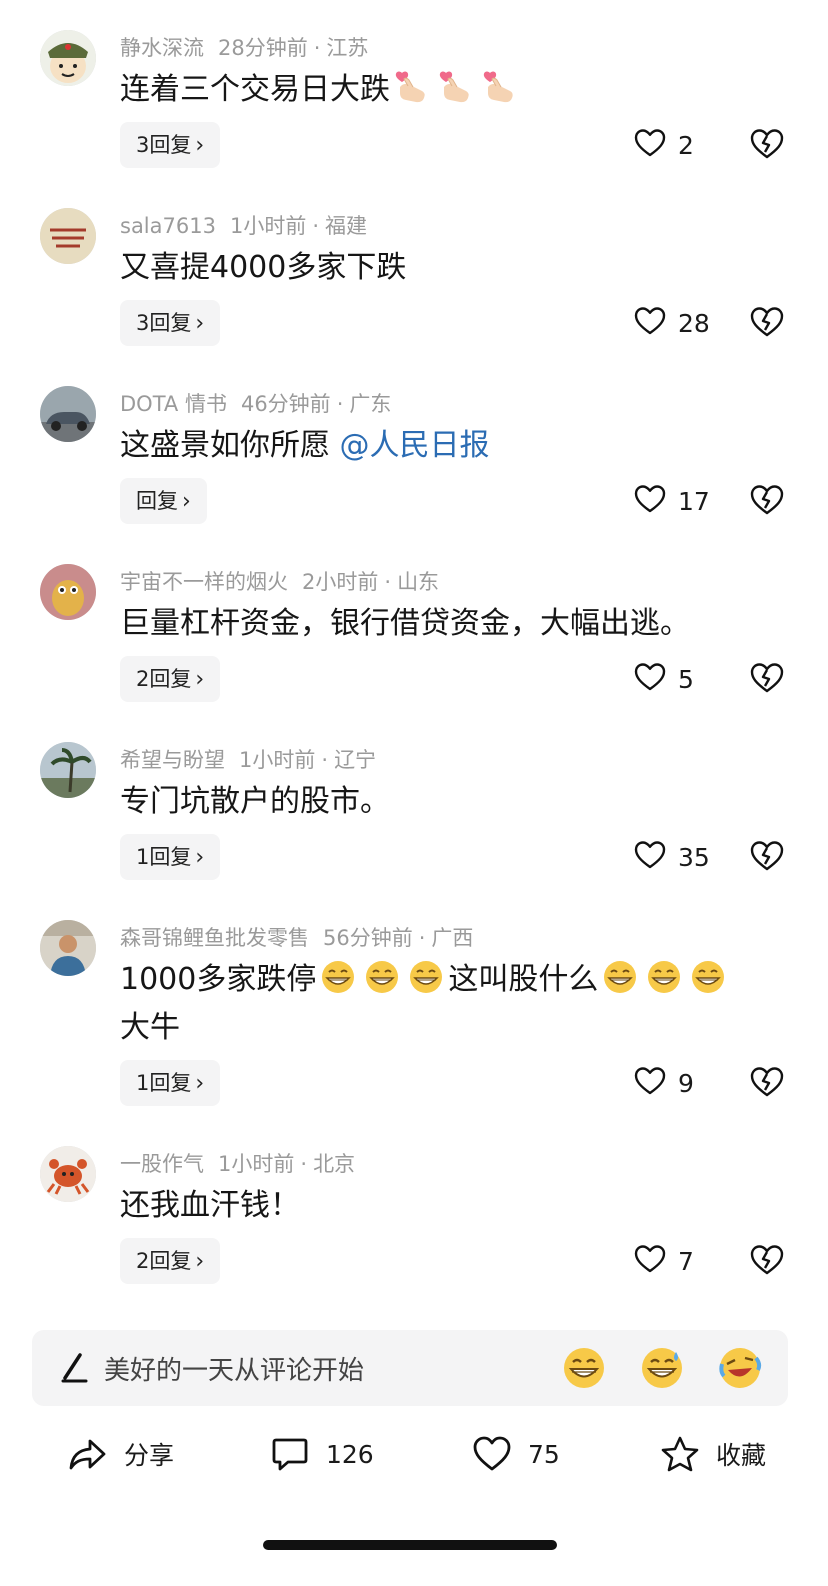 The height and width of the screenshot is (1586, 828). What do you see at coordinates (214, 938) in the screenshot?
I see `username: 森哥锦鲤鱼批发零售` at bounding box center [214, 938].